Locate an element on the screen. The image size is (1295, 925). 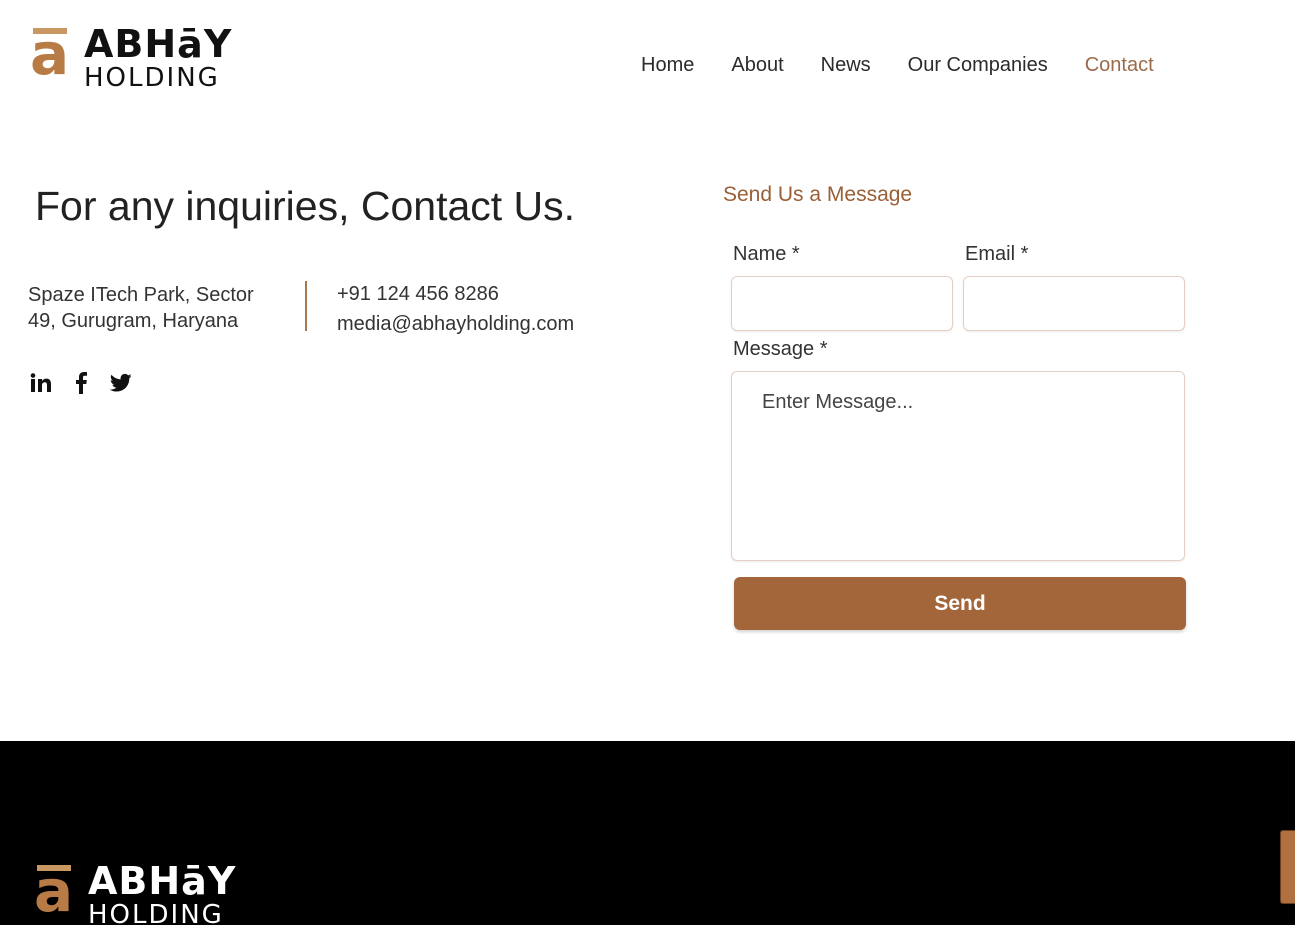
email-label: Email * is located at coordinates (997, 254).